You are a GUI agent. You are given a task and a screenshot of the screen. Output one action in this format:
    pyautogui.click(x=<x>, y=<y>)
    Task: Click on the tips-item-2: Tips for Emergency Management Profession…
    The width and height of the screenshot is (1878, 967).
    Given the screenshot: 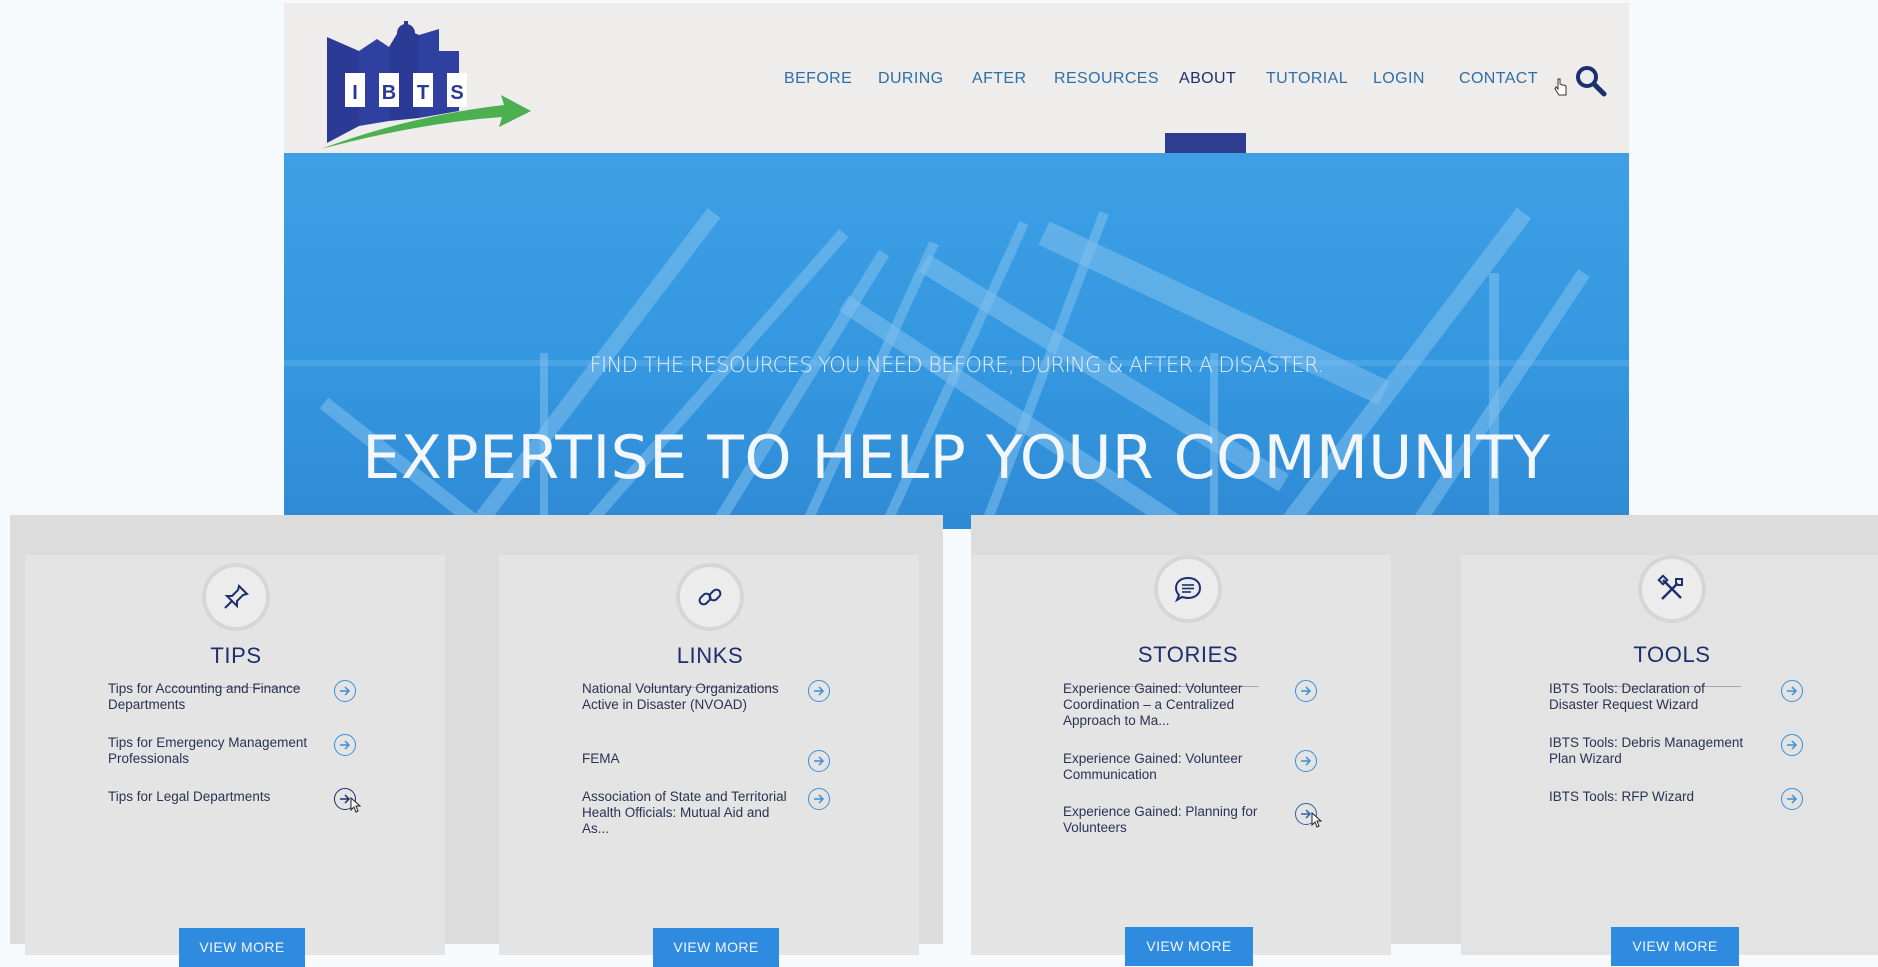 What is the action you would take?
    pyautogui.click(x=210, y=751)
    